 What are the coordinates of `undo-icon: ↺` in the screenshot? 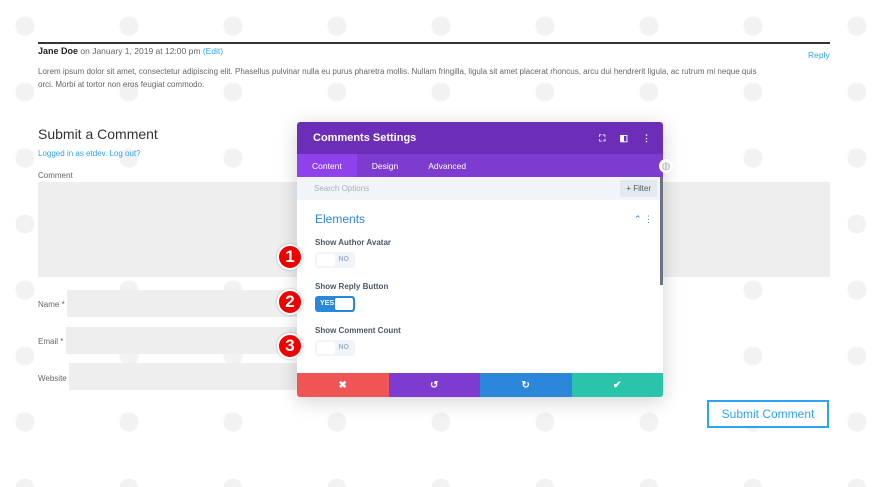 It's located at (434, 385).